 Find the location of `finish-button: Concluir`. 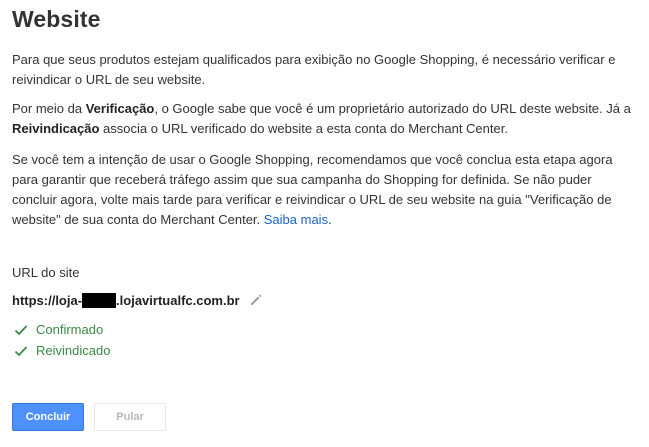

finish-button: Concluir is located at coordinates (48, 417).